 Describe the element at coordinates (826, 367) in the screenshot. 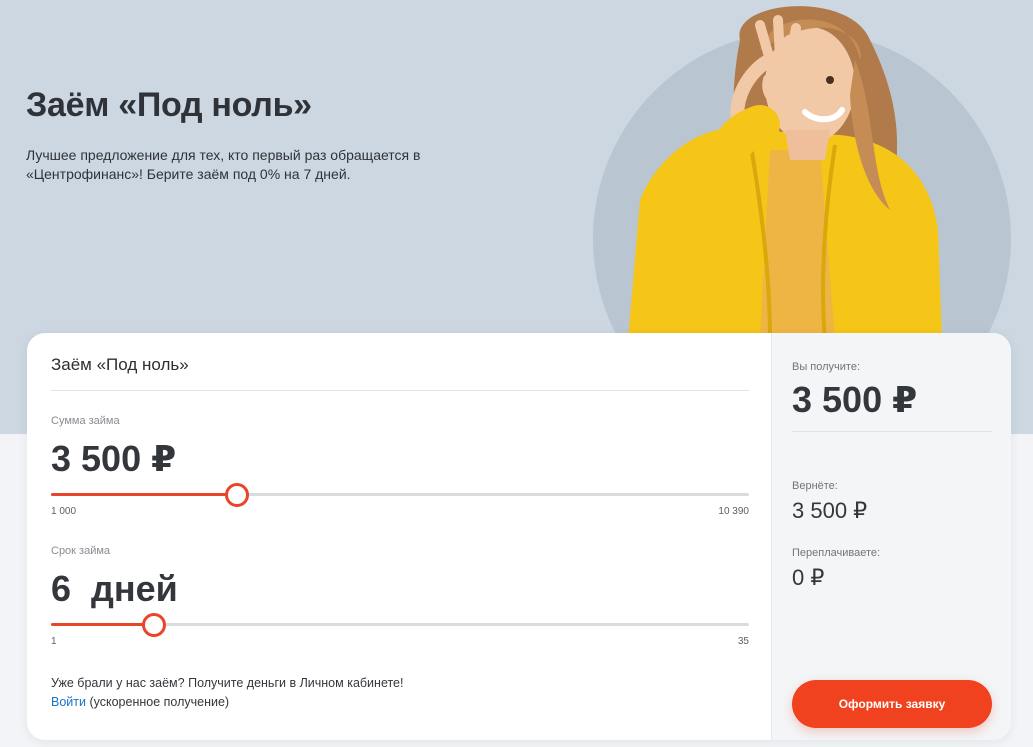

I see `receive-label: Вы получите:` at that location.